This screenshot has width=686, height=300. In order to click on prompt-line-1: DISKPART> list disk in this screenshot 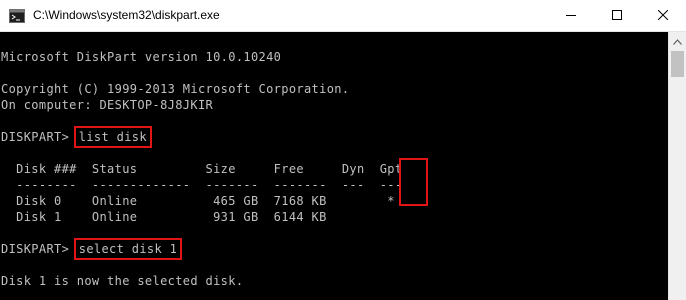, I will do `click(76, 137)`.